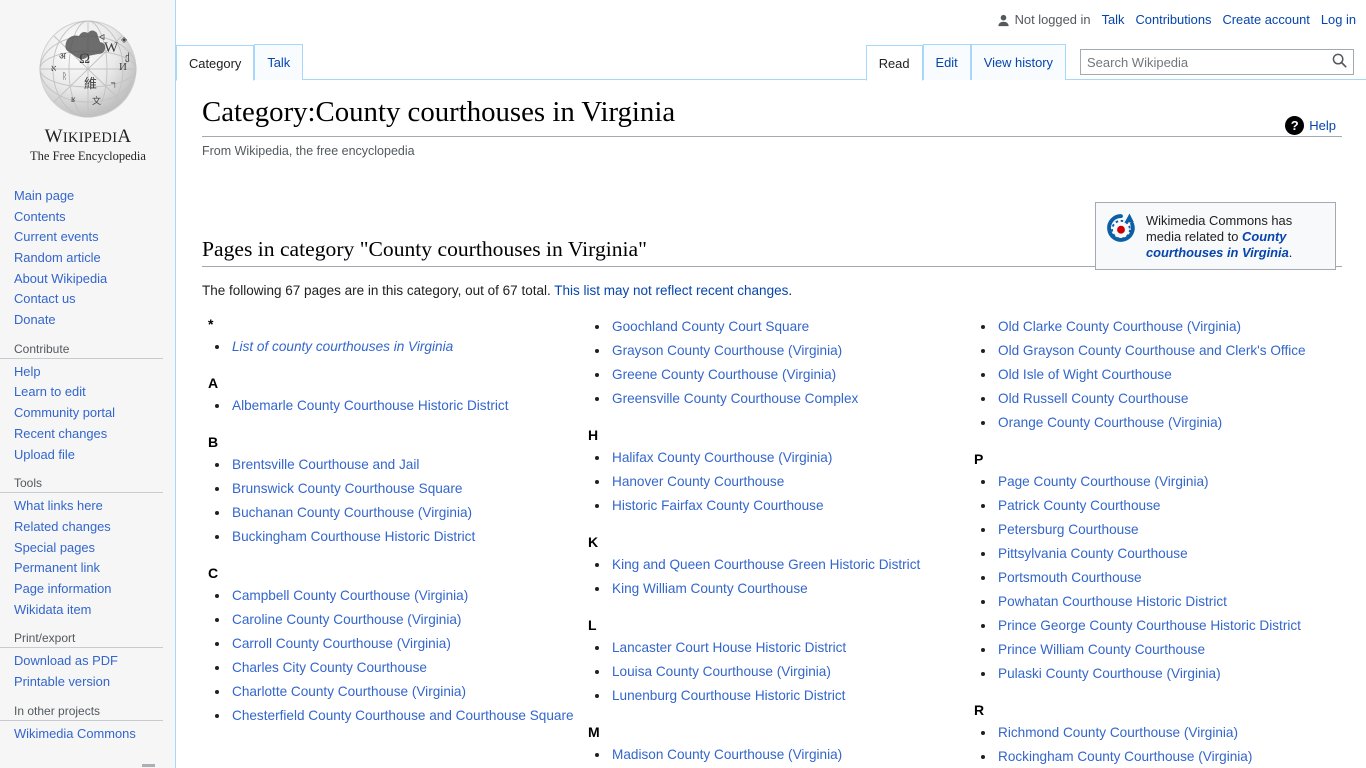  Describe the element at coordinates (1110, 422) in the screenshot. I see `category-page-link: Orange County Courthouse (Virginia)` at that location.